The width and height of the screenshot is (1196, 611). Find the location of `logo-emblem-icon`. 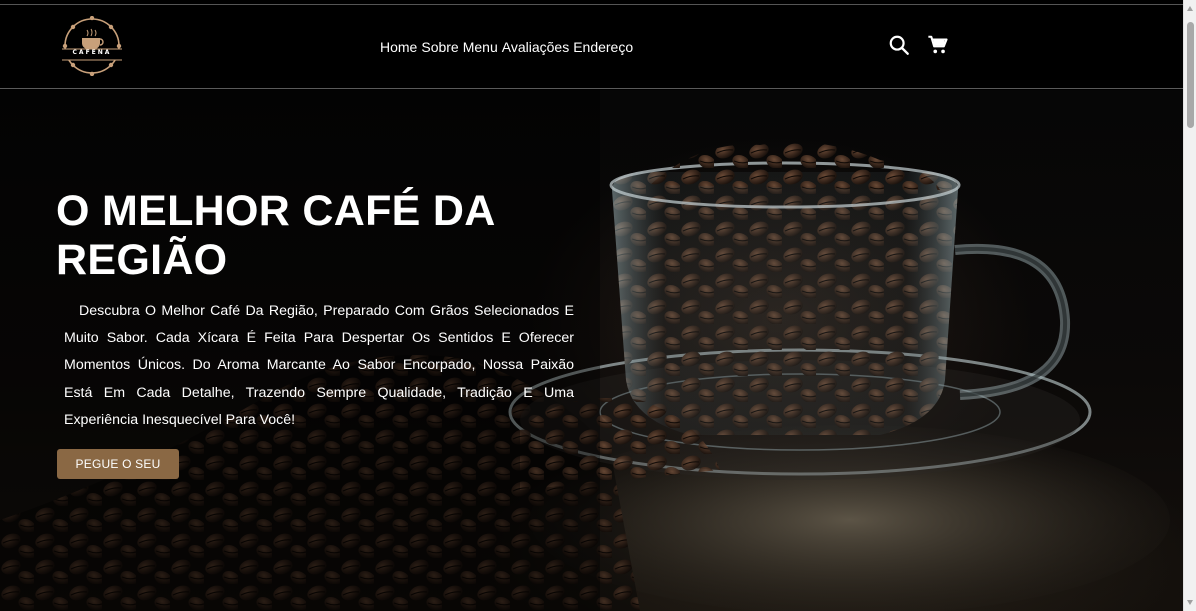

logo-emblem-icon is located at coordinates (92, 46).